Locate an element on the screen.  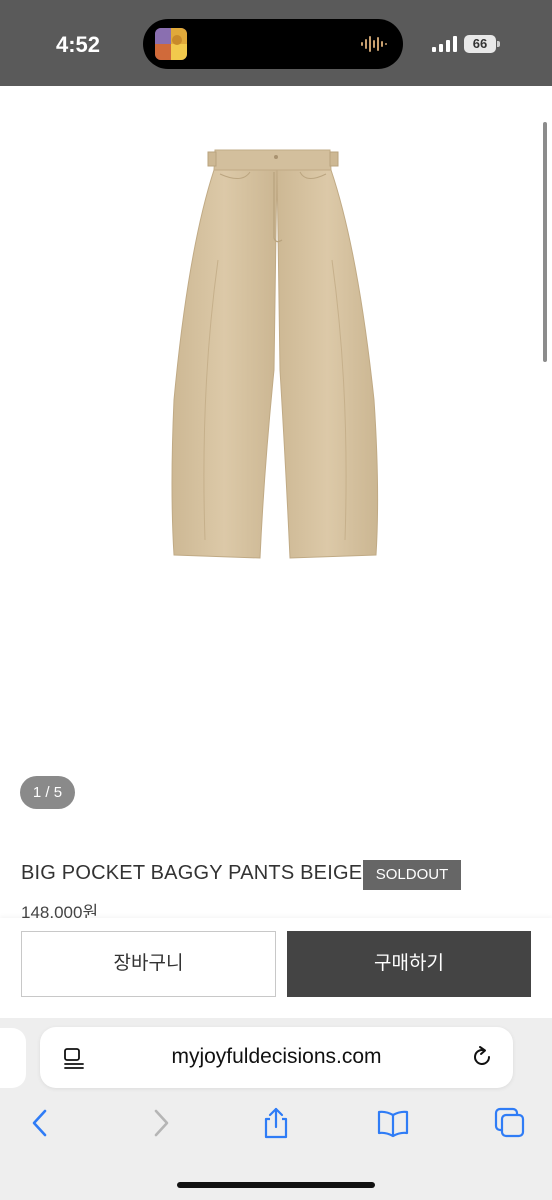
share-icon is located at coordinates (276, 1123).